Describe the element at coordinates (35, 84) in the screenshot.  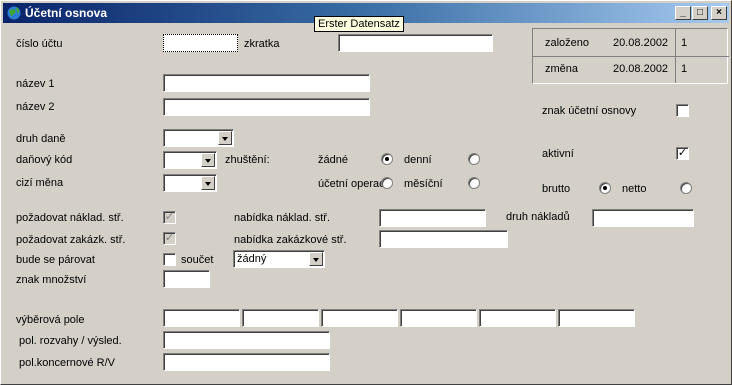
I see `name1-label: název 1` at that location.